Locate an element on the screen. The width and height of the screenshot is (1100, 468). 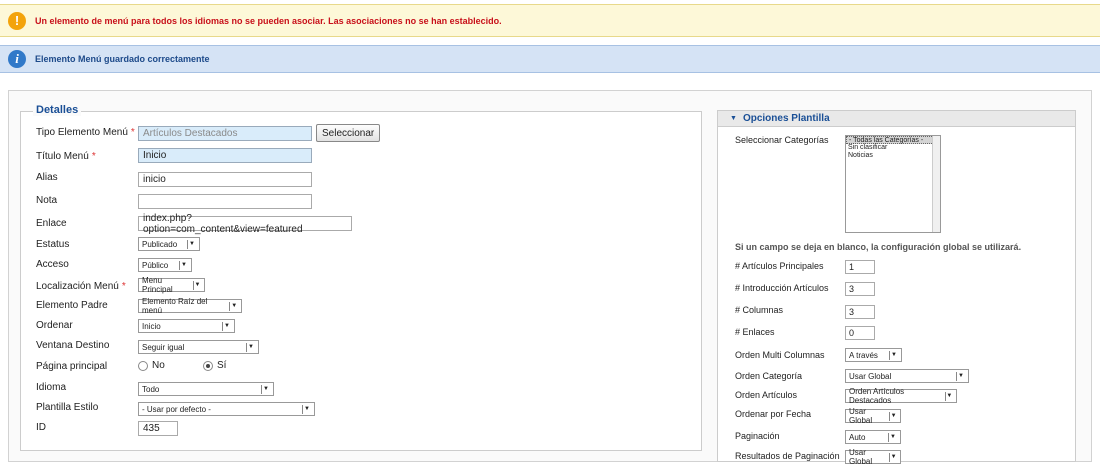
row-enlaces: # Enlaces is located at coordinates (755, 332).